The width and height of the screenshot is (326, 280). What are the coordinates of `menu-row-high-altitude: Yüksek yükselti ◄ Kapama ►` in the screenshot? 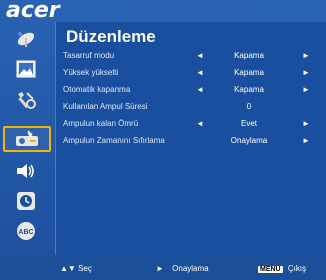 It's located at (191, 73).